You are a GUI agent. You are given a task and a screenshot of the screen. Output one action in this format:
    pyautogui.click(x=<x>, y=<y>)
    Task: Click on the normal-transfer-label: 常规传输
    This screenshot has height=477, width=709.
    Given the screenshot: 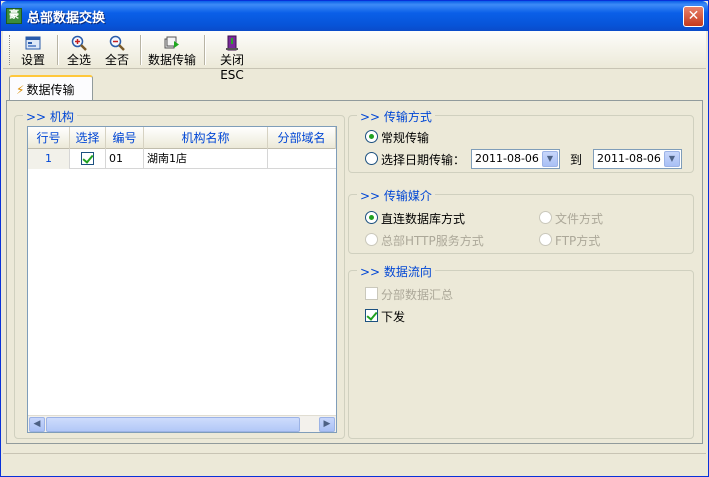 What is the action you would take?
    pyautogui.click(x=405, y=137)
    